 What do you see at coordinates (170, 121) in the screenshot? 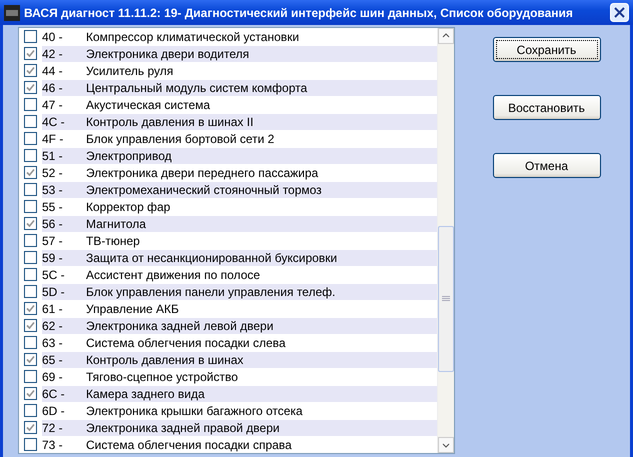
I see `item-name: Контроль давления в шинах II` at bounding box center [170, 121].